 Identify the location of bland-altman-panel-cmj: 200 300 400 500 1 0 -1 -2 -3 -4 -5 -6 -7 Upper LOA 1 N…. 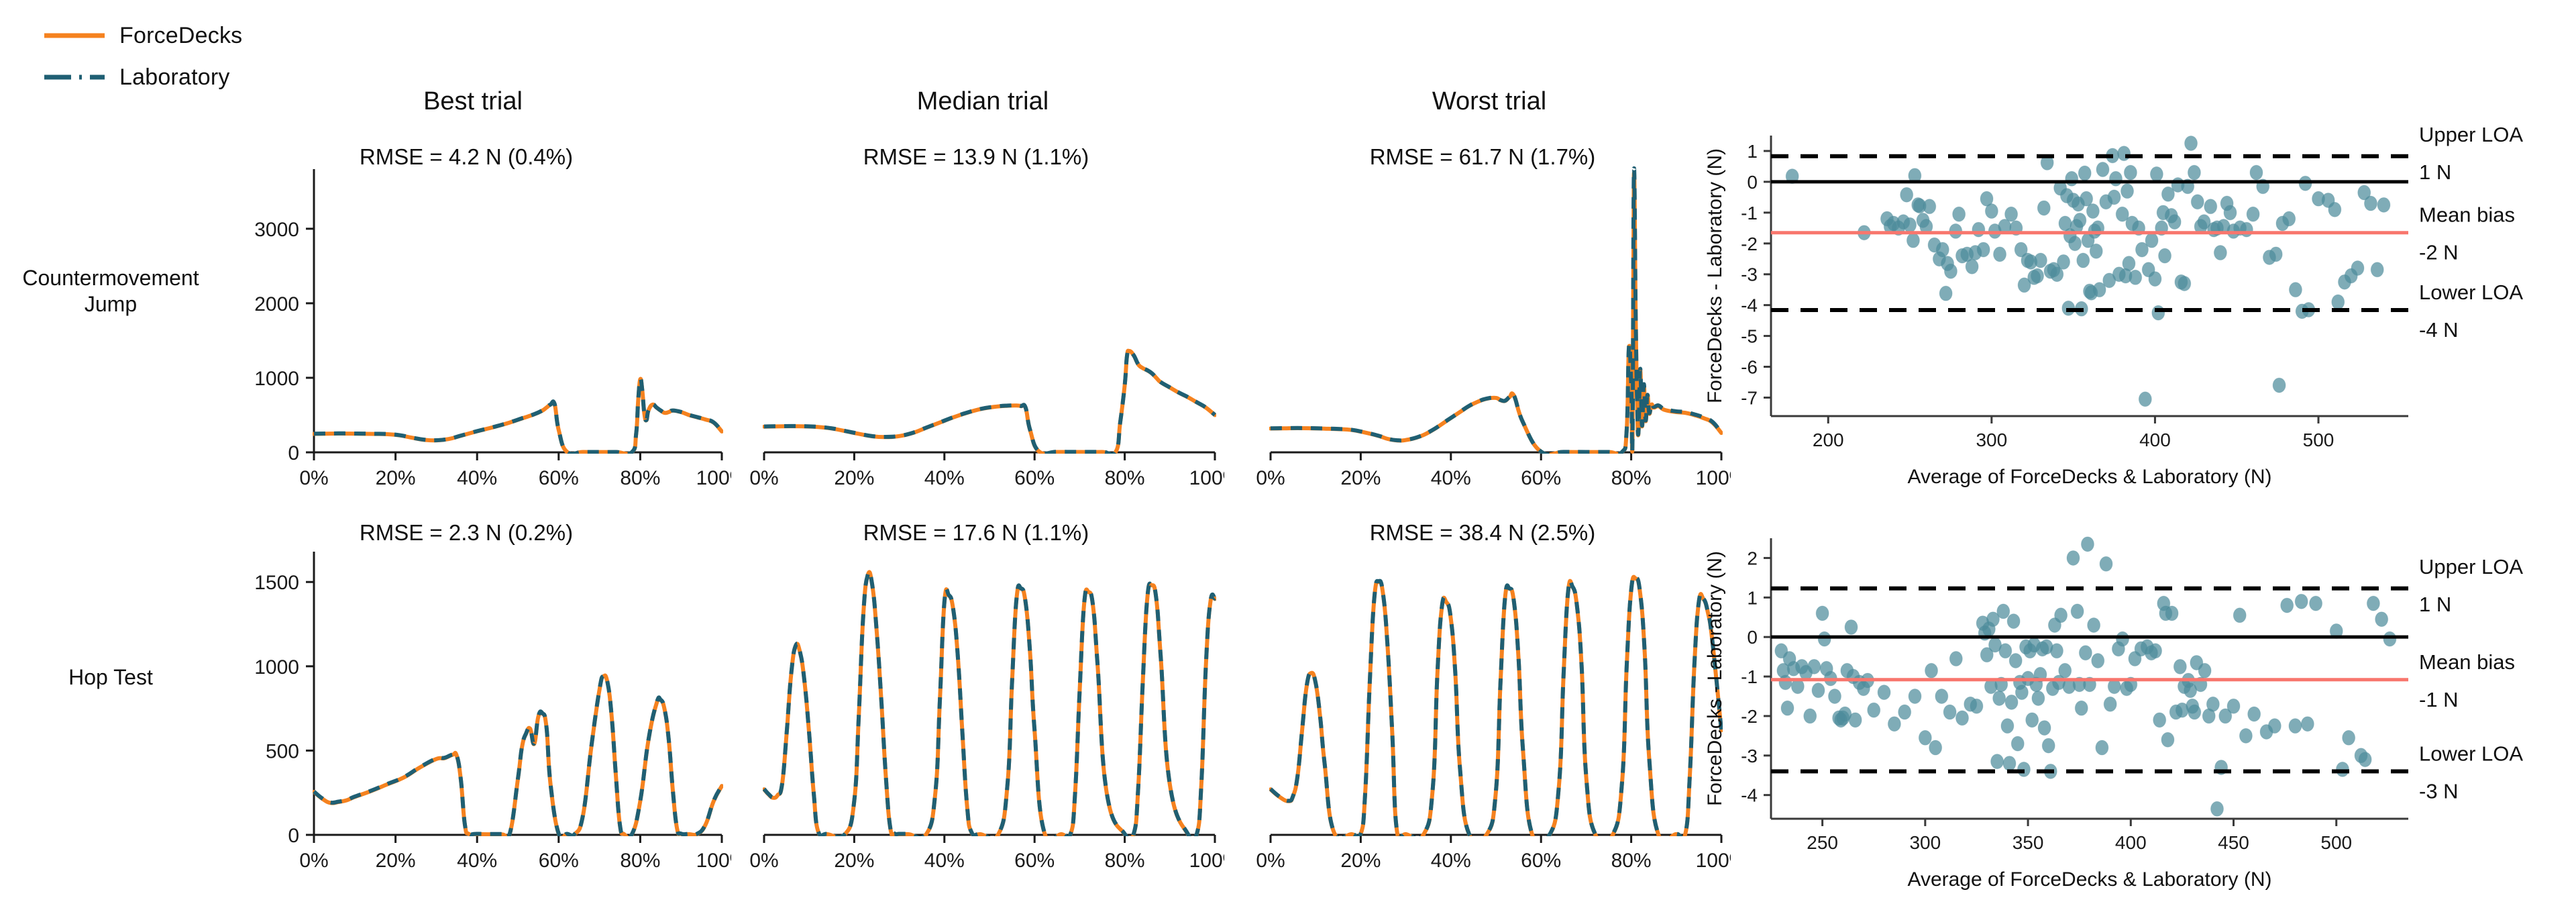
(2133, 309).